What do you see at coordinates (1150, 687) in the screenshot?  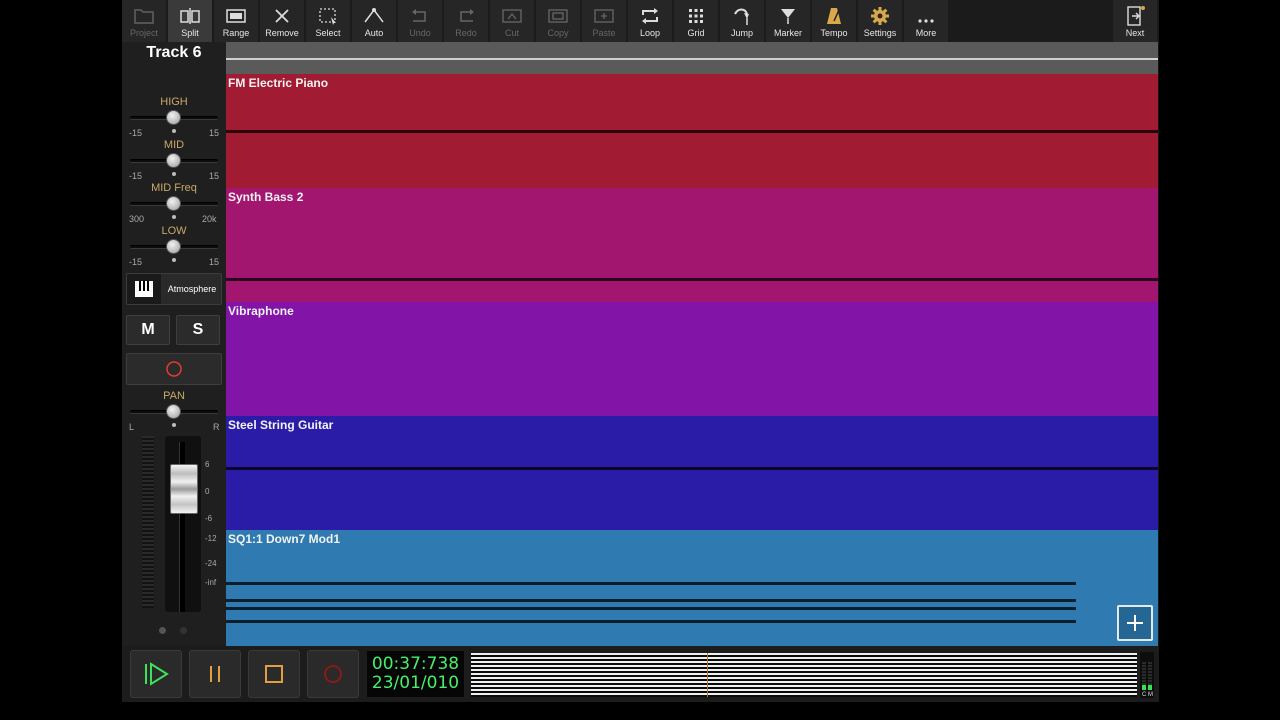 I see `meter-level-right` at bounding box center [1150, 687].